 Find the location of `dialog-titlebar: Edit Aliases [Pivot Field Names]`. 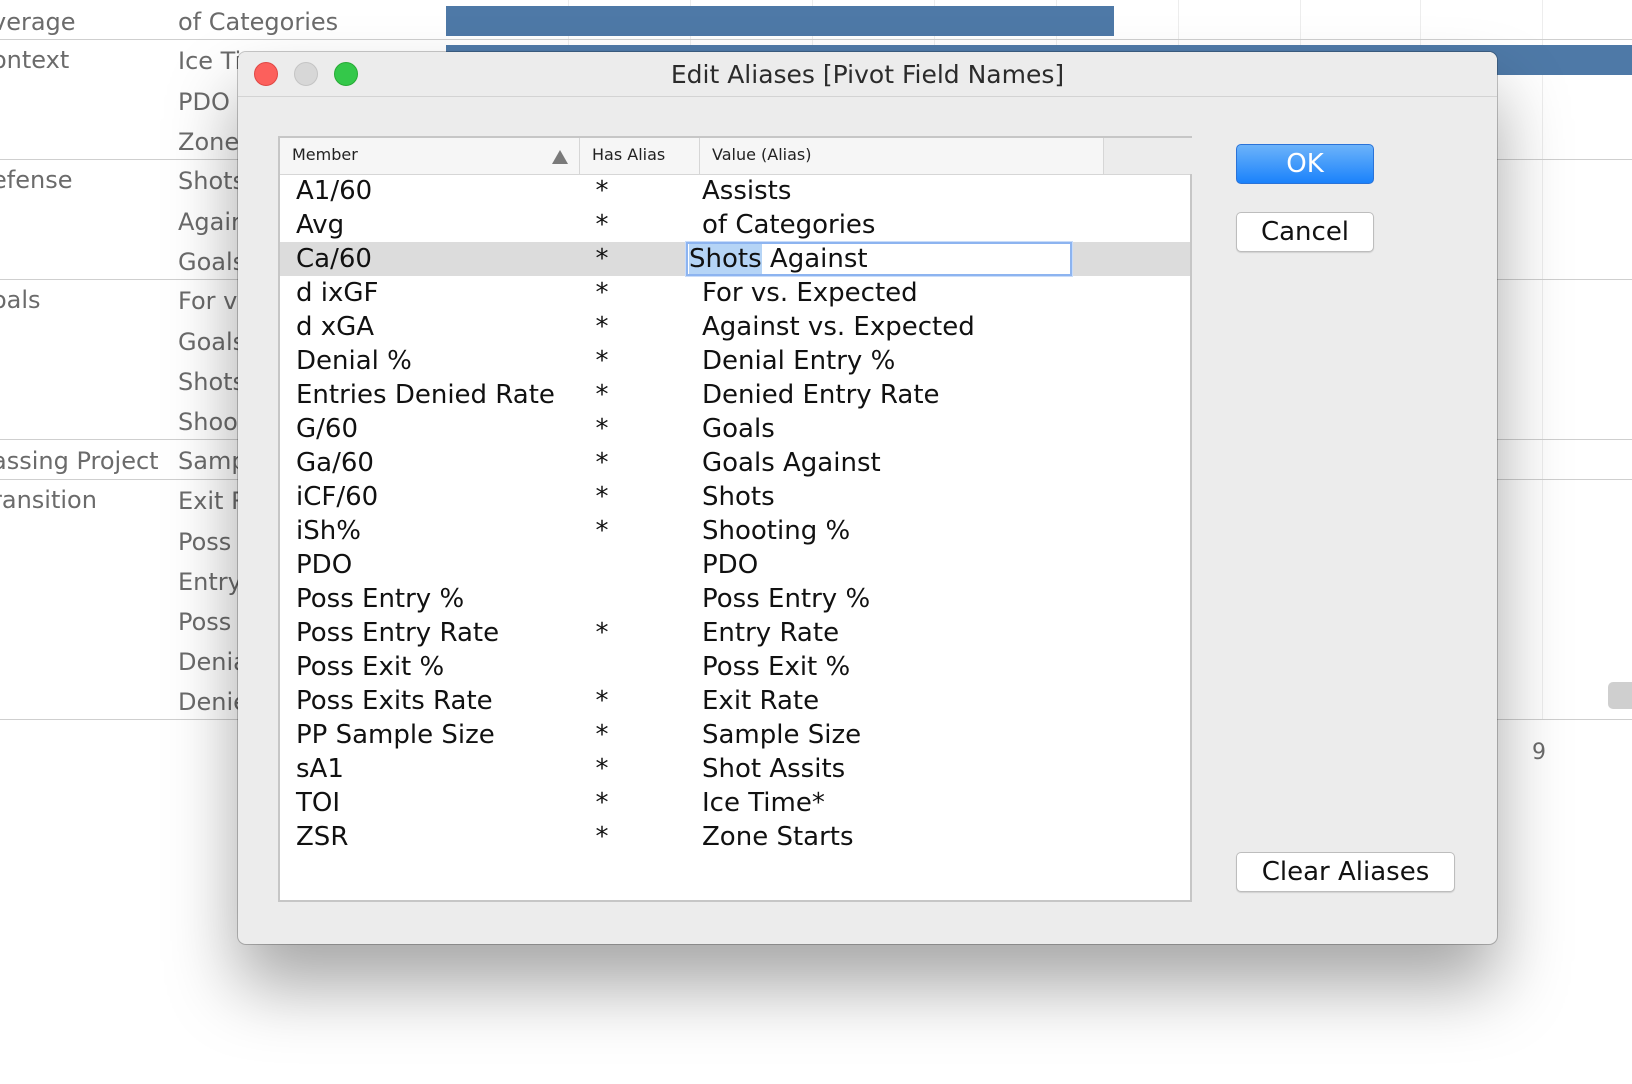

dialog-titlebar: Edit Aliases [Pivot Field Names] is located at coordinates (867, 74).